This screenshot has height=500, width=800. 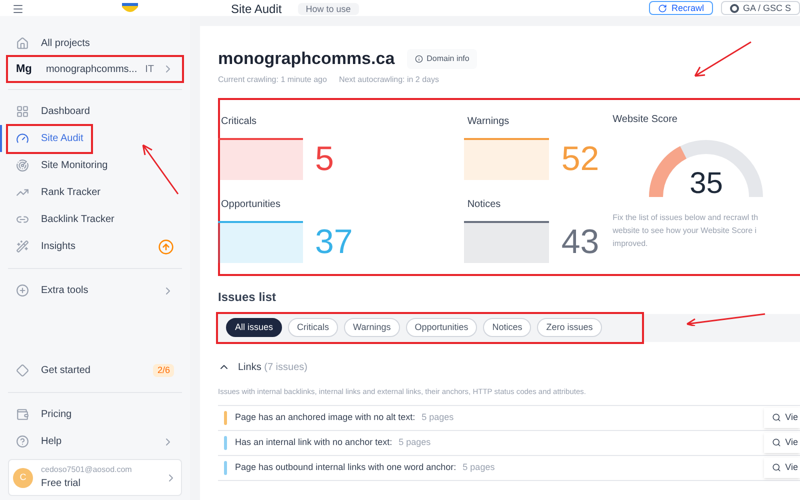 I want to click on sidebar-item: Insights, so click(x=46, y=247).